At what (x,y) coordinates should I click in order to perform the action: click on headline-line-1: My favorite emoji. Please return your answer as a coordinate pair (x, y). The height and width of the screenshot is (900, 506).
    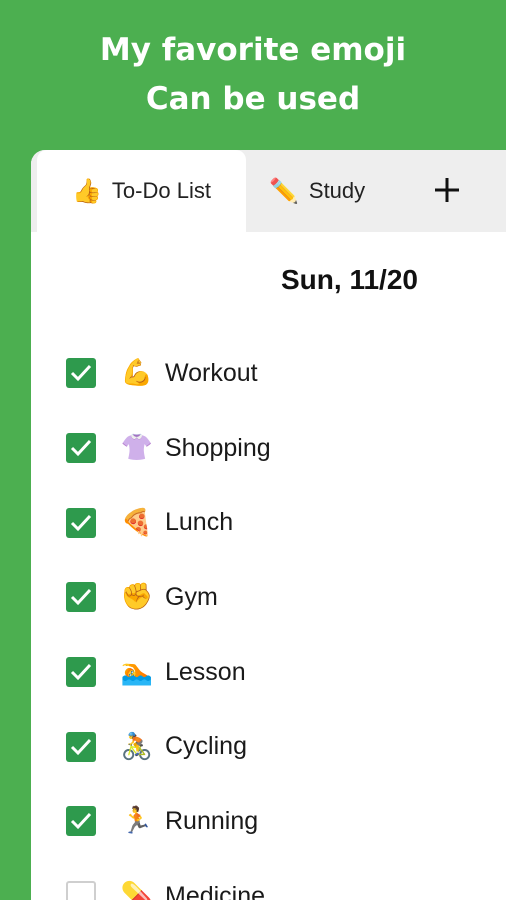
    Looking at the image, I should click on (253, 50).